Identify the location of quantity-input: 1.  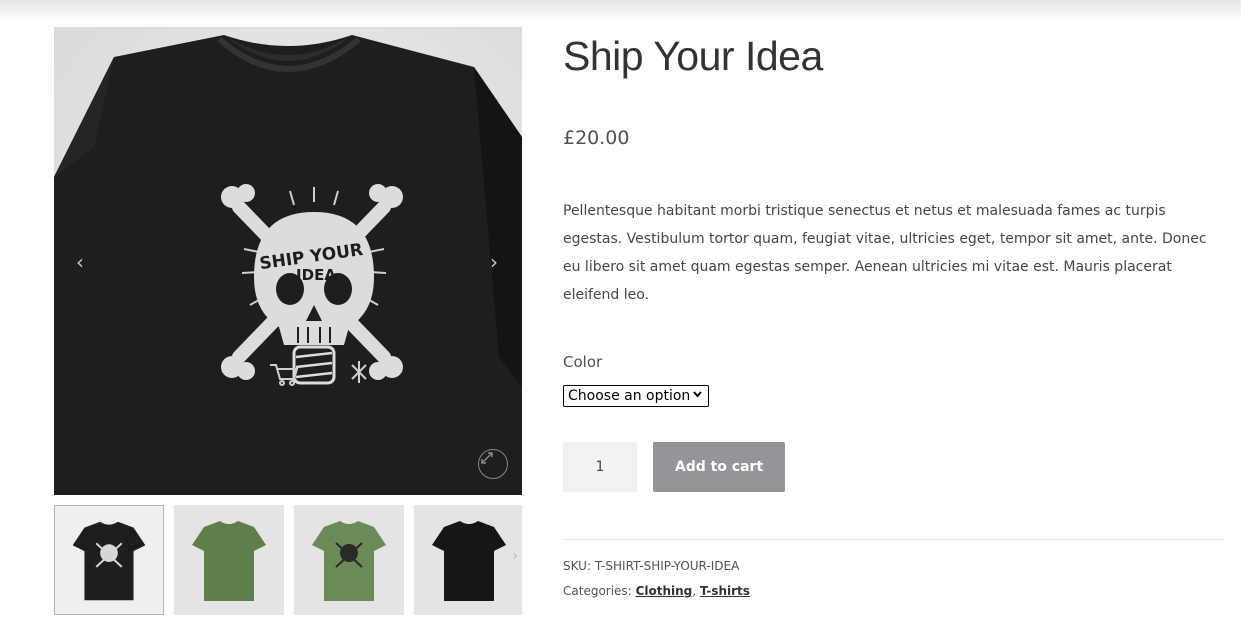
(600, 467).